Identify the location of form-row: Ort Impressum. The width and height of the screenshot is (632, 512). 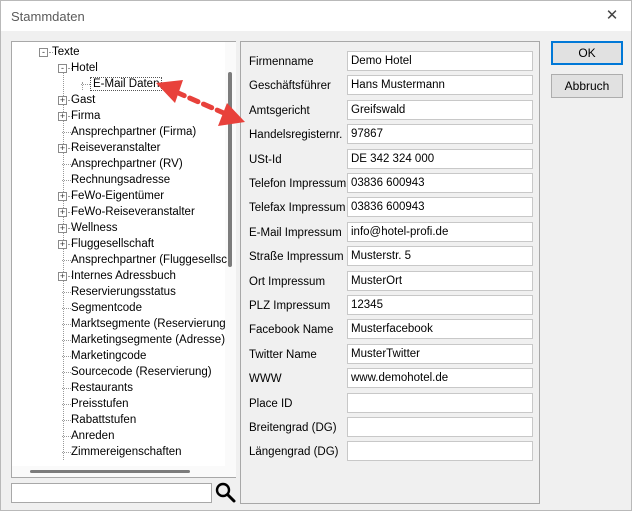
(391, 281).